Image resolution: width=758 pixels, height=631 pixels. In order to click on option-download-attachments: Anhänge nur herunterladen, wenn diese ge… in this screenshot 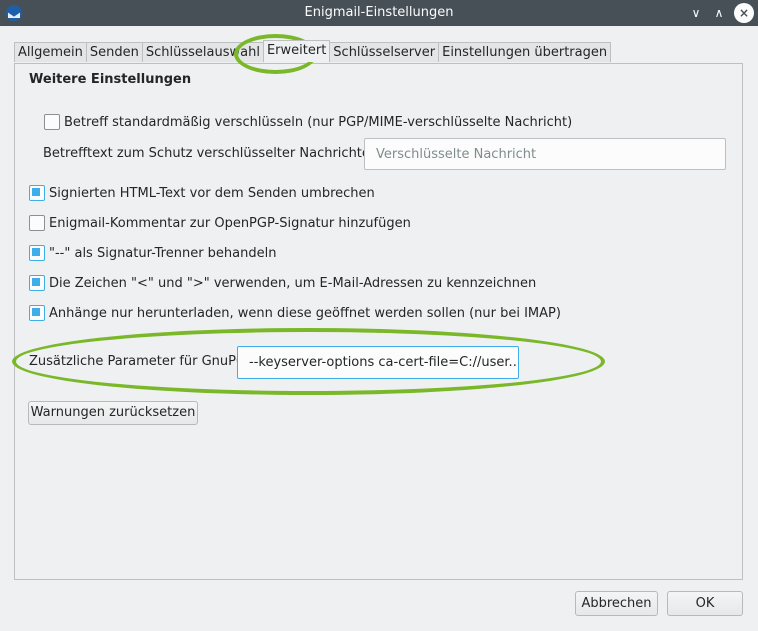, I will do `click(295, 313)`.